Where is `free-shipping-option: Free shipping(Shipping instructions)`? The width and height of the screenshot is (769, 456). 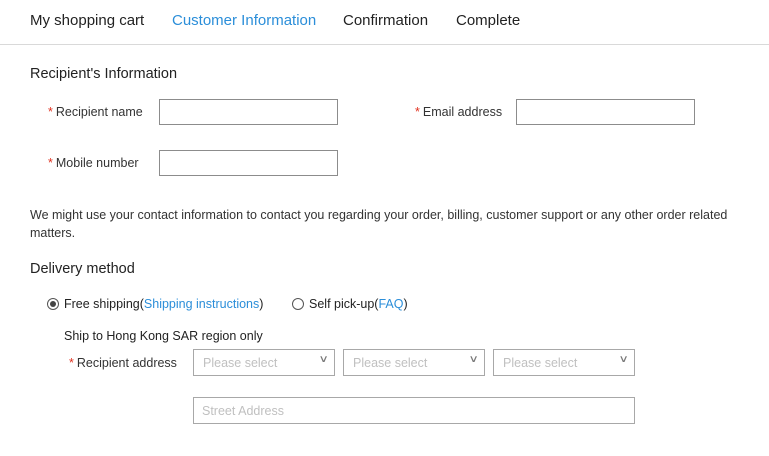 free-shipping-option: Free shipping(Shipping instructions) is located at coordinates (155, 304).